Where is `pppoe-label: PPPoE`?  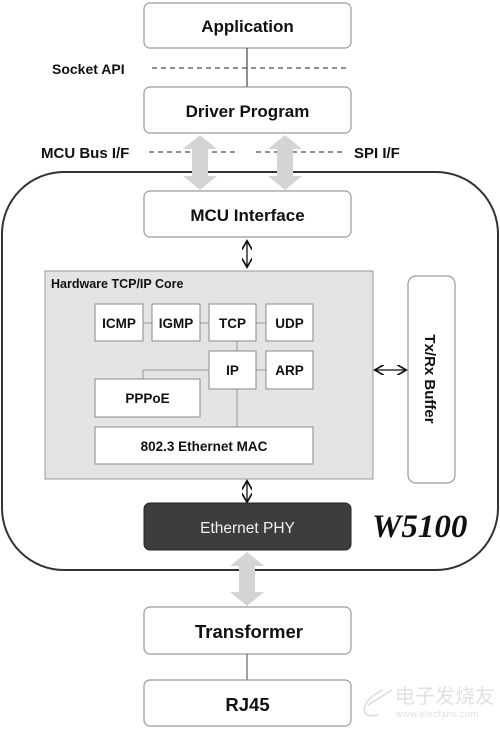
pppoe-label: PPPoE is located at coordinates (147, 398).